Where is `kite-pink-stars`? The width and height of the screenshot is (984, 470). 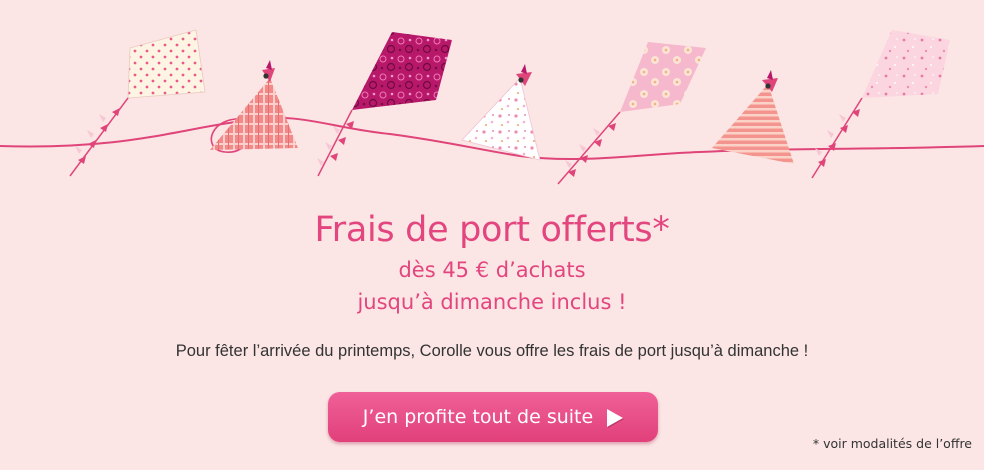 kite-pink-stars is located at coordinates (880, 104).